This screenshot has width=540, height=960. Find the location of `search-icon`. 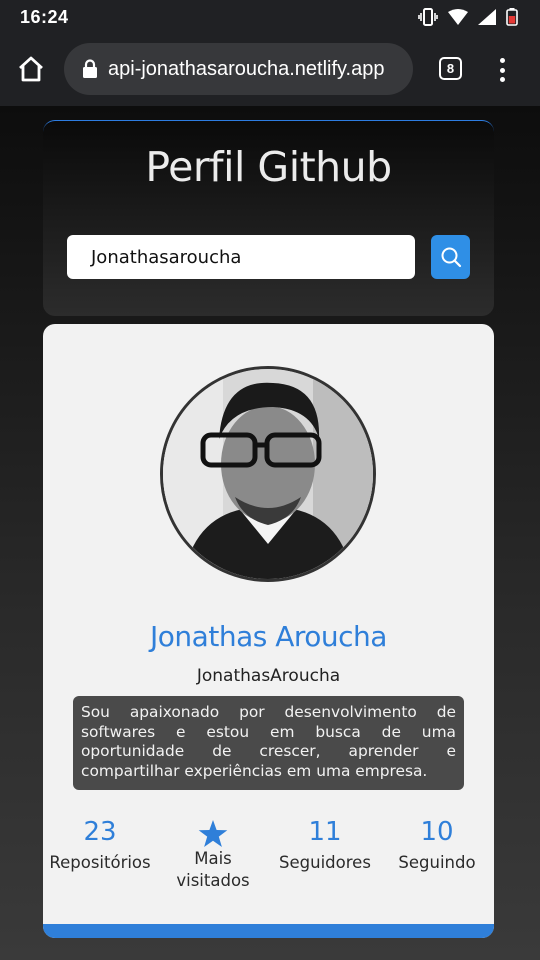

search-icon is located at coordinates (451, 257).